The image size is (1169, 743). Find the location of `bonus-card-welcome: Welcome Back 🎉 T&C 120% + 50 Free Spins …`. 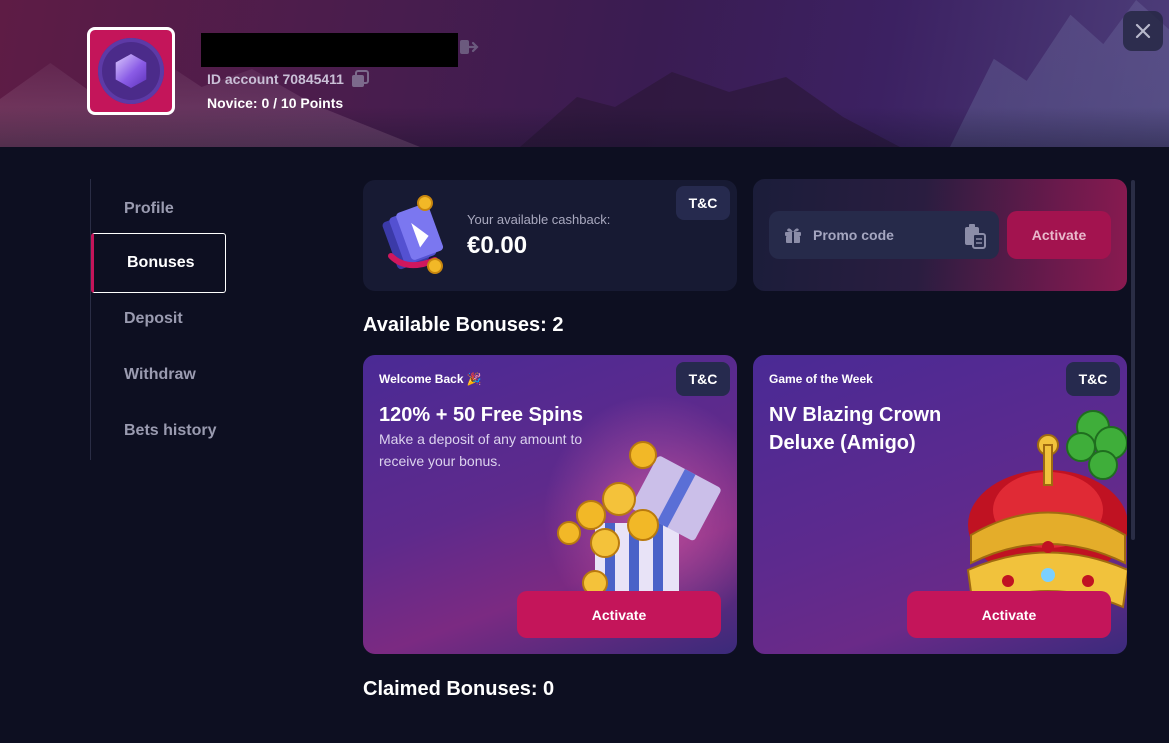

bonus-card-welcome: Welcome Back 🎉 T&C 120% + 50 Free Spins … is located at coordinates (550, 504).